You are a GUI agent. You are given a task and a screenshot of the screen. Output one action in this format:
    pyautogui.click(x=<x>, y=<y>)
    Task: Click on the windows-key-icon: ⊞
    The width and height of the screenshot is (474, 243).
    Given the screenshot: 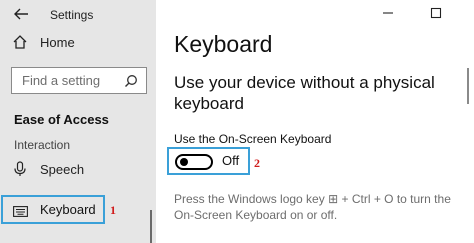 What is the action you would take?
    pyautogui.click(x=333, y=199)
    